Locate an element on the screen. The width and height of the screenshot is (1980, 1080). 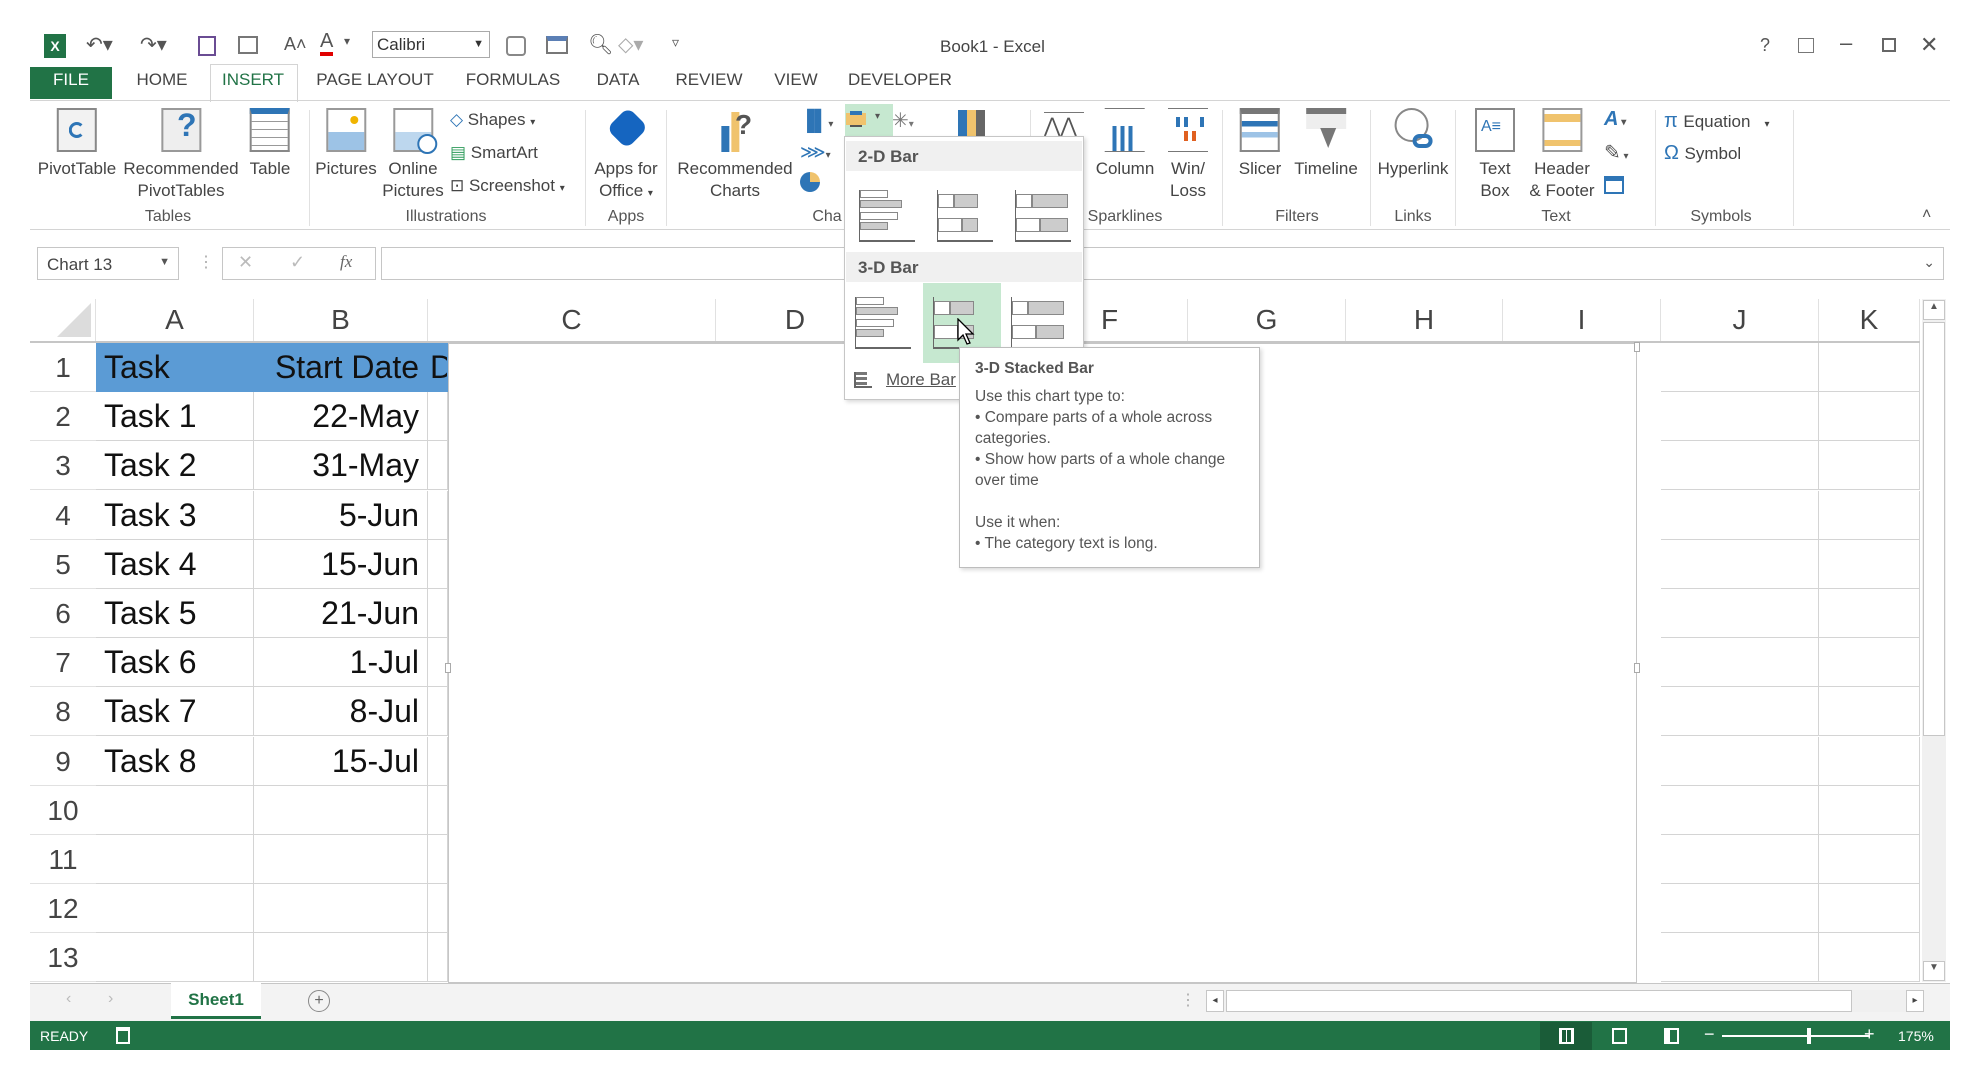
cell-c6 is located at coordinates (438, 613).